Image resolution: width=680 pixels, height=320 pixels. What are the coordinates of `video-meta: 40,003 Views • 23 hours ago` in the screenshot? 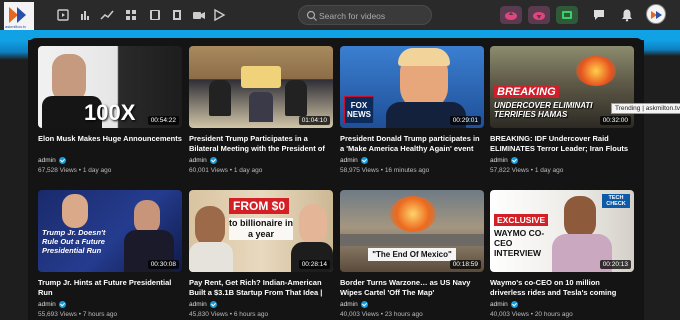 It's located at (381, 314).